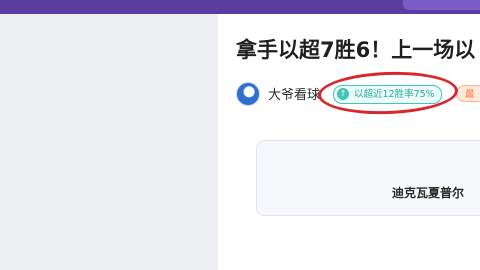 The height and width of the screenshot is (270, 480). What do you see at coordinates (294, 93) in the screenshot?
I see `author-name: 大爷看球` at bounding box center [294, 93].